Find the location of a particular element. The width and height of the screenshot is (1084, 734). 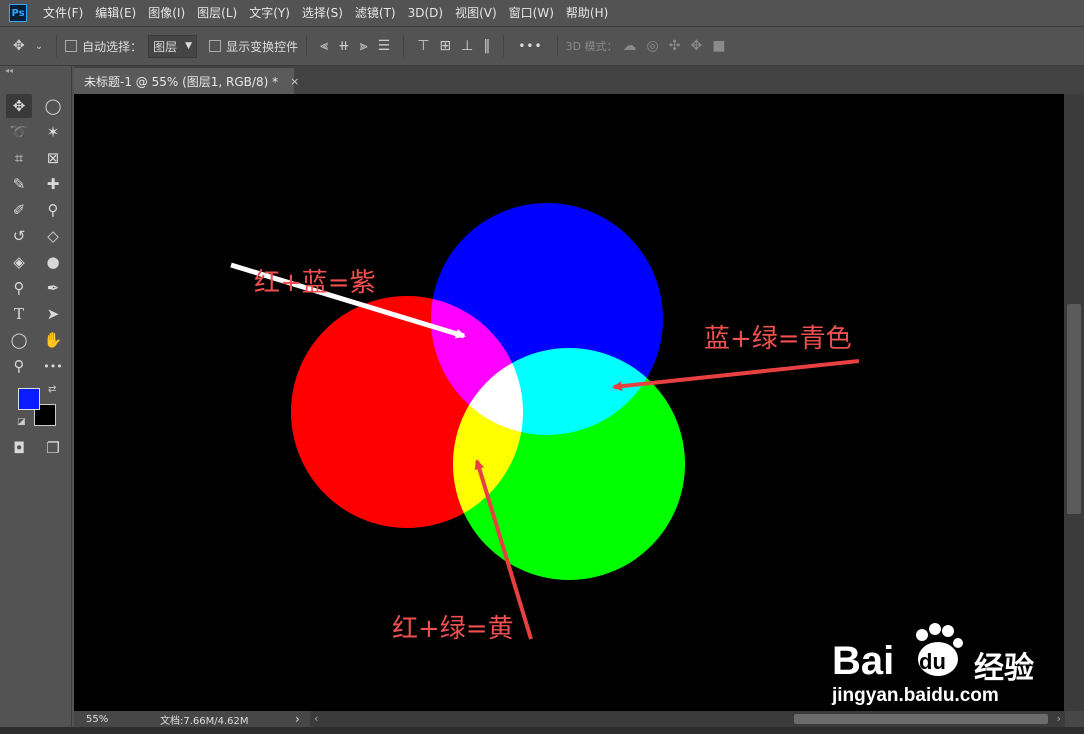

auto-select-target-select: 图层 ▼ is located at coordinates (173, 46).